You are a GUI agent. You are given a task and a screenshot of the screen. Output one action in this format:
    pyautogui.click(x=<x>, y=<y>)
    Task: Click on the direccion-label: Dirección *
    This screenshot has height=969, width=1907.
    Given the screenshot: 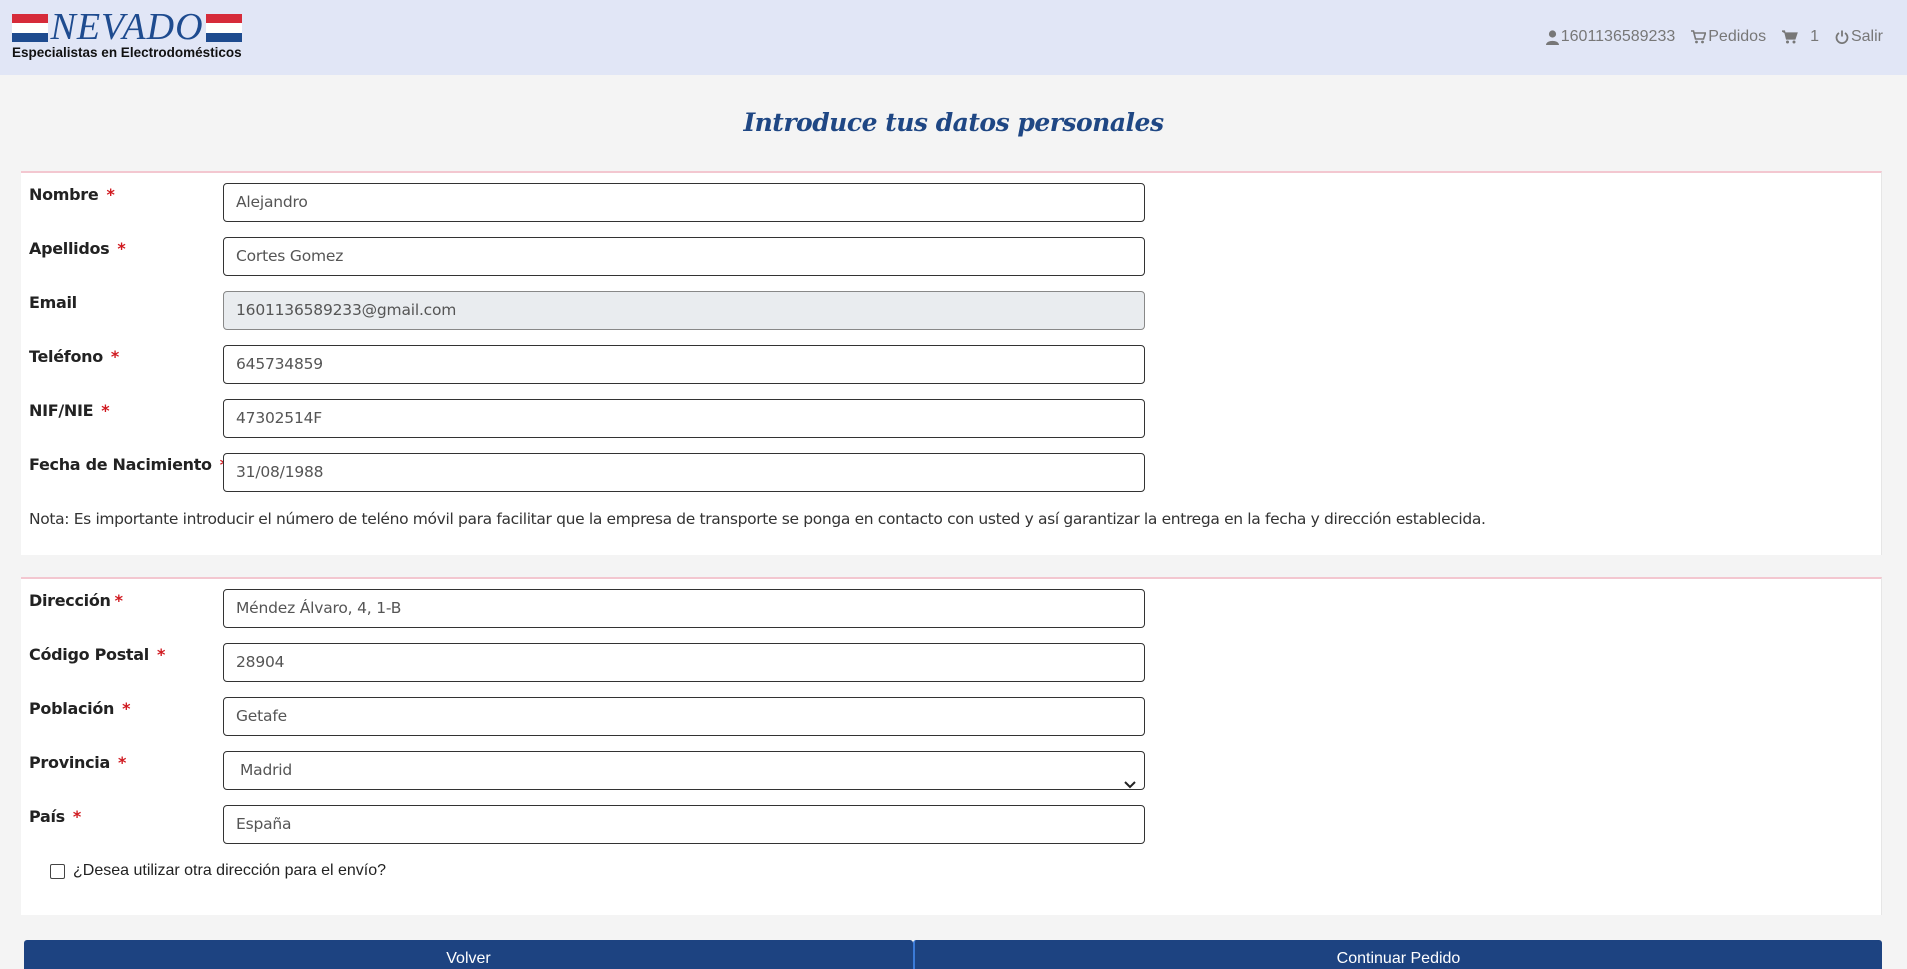 What is the action you would take?
    pyautogui.click(x=76, y=600)
    